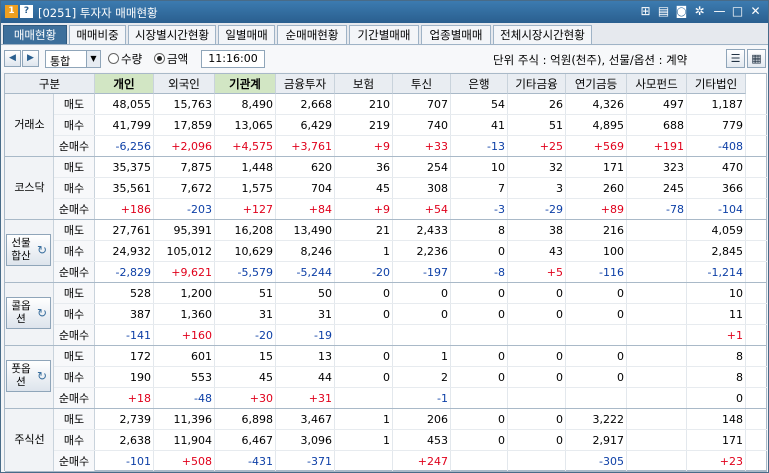 The height and width of the screenshot is (473, 769). I want to click on tab-1: 매매현황, so click(35, 34).